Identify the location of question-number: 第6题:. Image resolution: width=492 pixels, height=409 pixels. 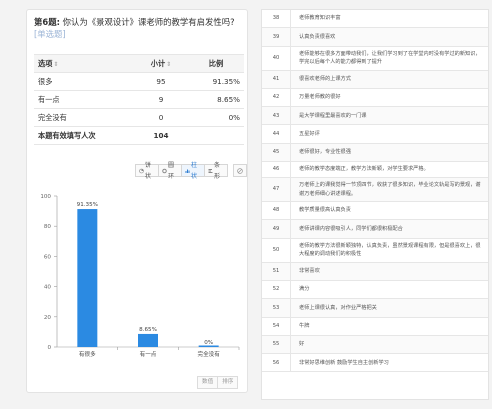
(47, 22).